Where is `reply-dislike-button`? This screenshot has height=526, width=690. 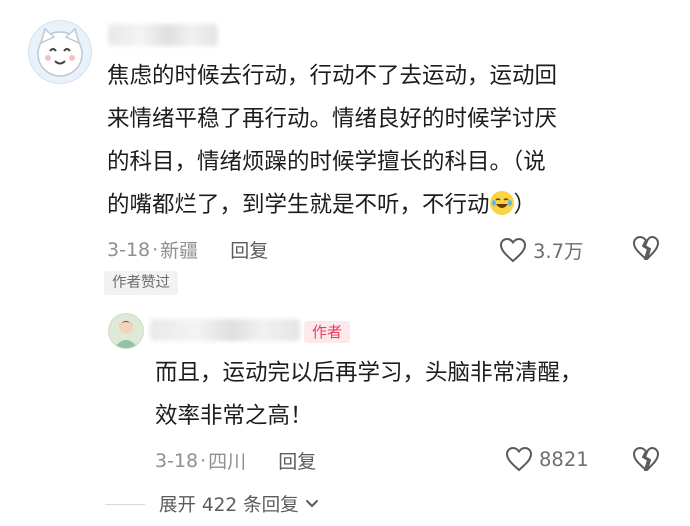 reply-dislike-button is located at coordinates (646, 461).